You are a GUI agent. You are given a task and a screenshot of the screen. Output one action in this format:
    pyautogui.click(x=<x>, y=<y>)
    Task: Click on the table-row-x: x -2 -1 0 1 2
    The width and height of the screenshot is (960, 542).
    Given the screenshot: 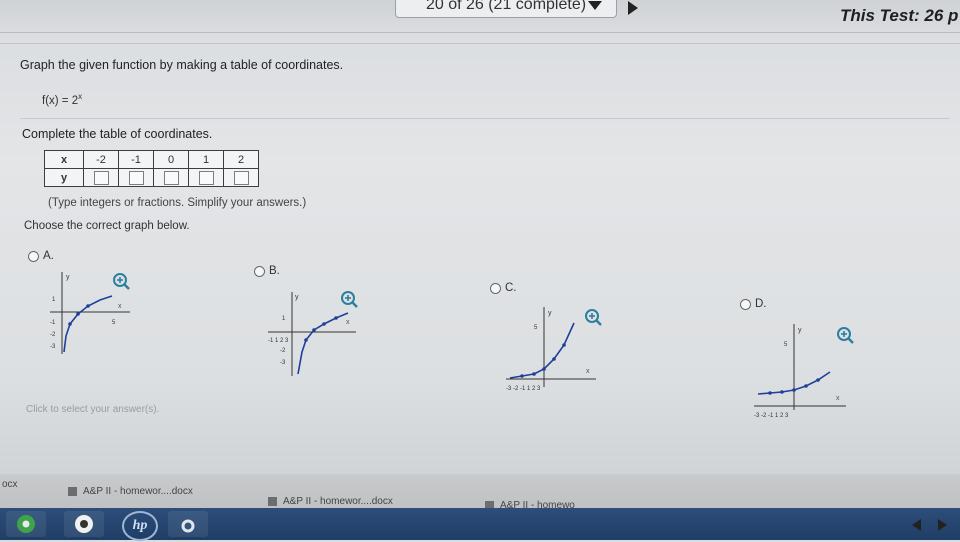 What is the action you would take?
    pyautogui.click(x=151, y=159)
    